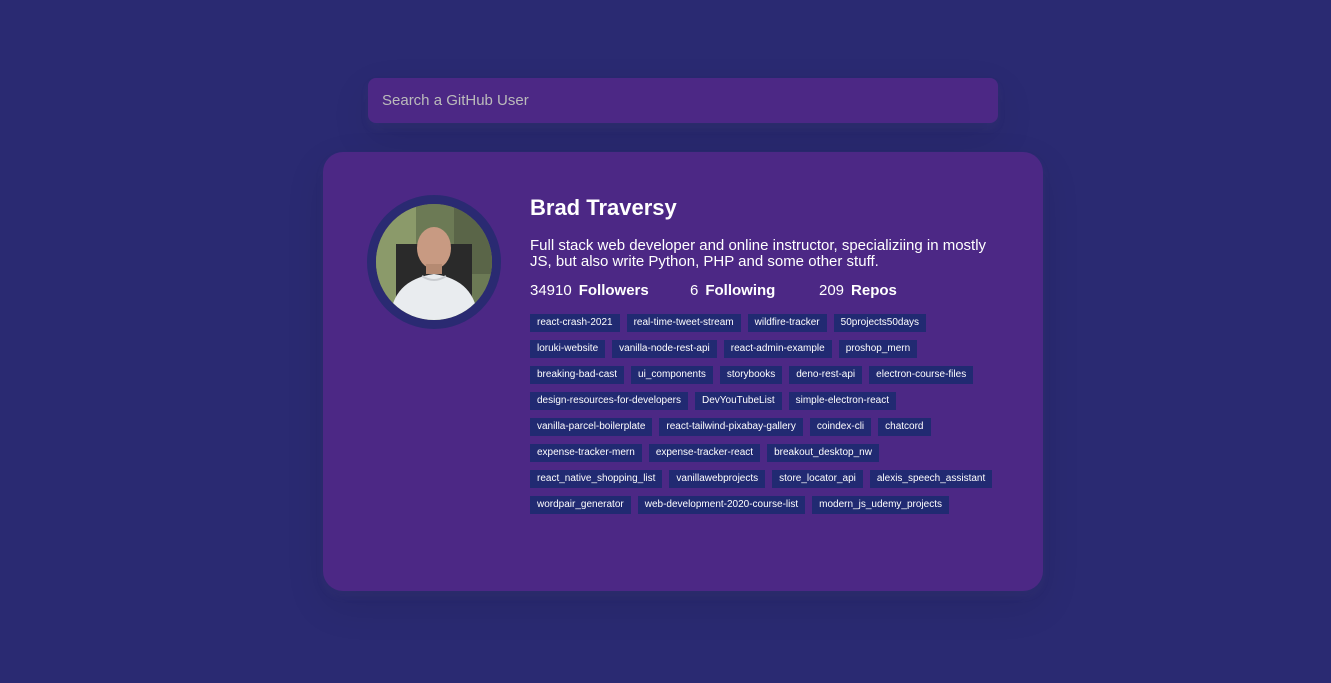 This screenshot has height=683, width=1331. What do you see at coordinates (591, 427) in the screenshot?
I see `repo-link: vanilla-parcel-boilerplate` at bounding box center [591, 427].